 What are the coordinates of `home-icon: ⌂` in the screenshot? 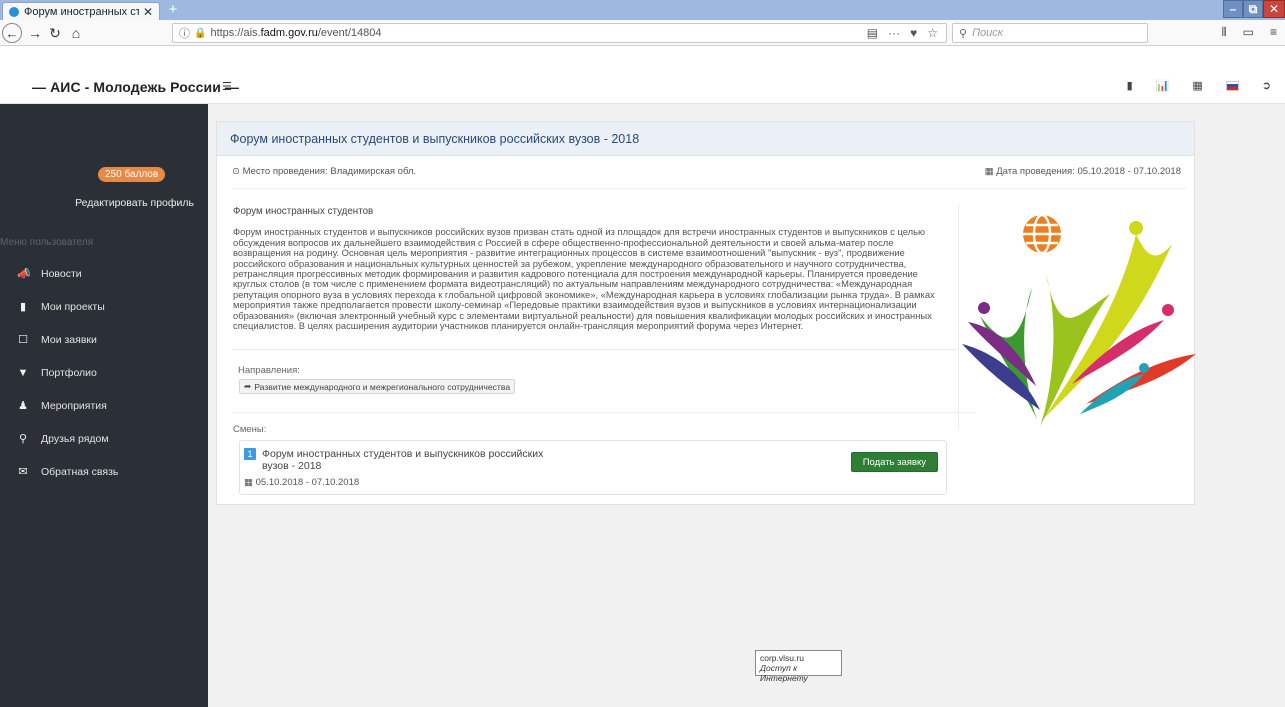 It's located at (76, 33).